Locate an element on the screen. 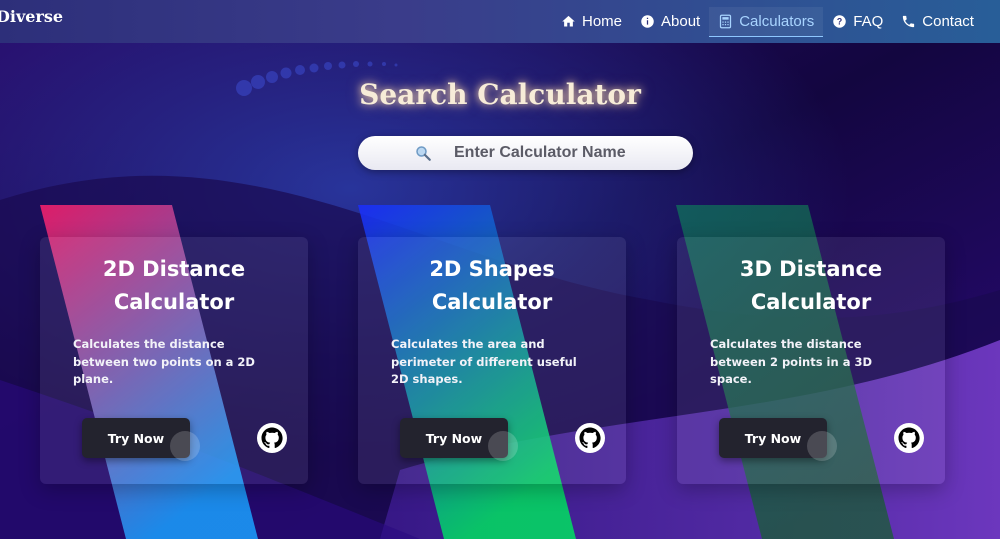 This screenshot has width=1000, height=539. nav-item-calculators: Calculators is located at coordinates (766, 21).